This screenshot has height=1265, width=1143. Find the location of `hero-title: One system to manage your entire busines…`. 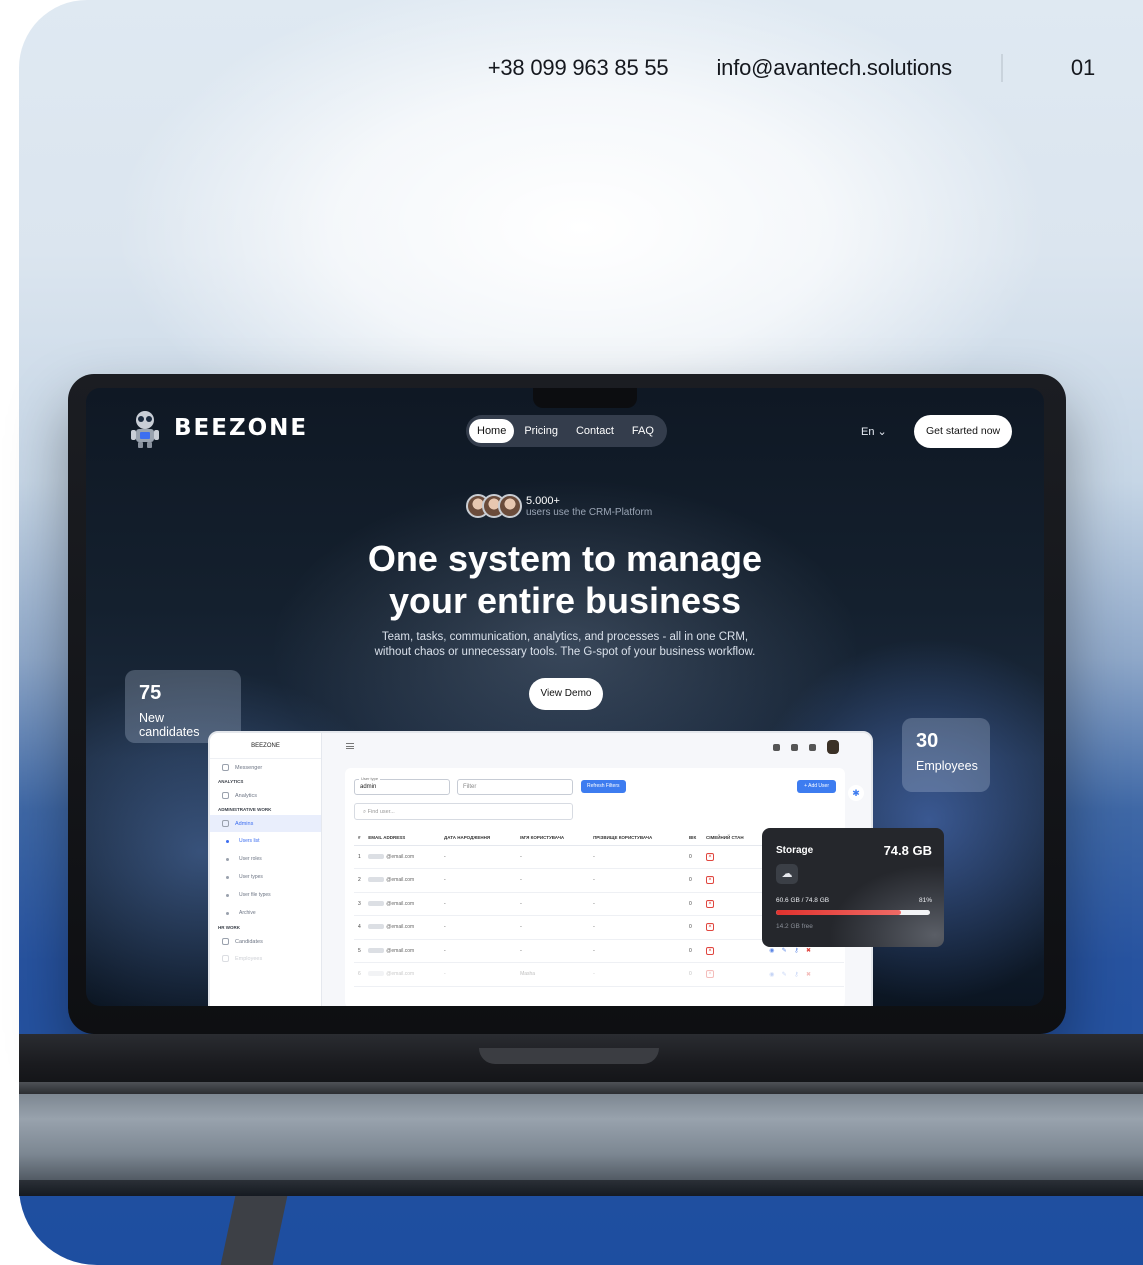

hero-title: One system to manage your entire busines… is located at coordinates (565, 580).